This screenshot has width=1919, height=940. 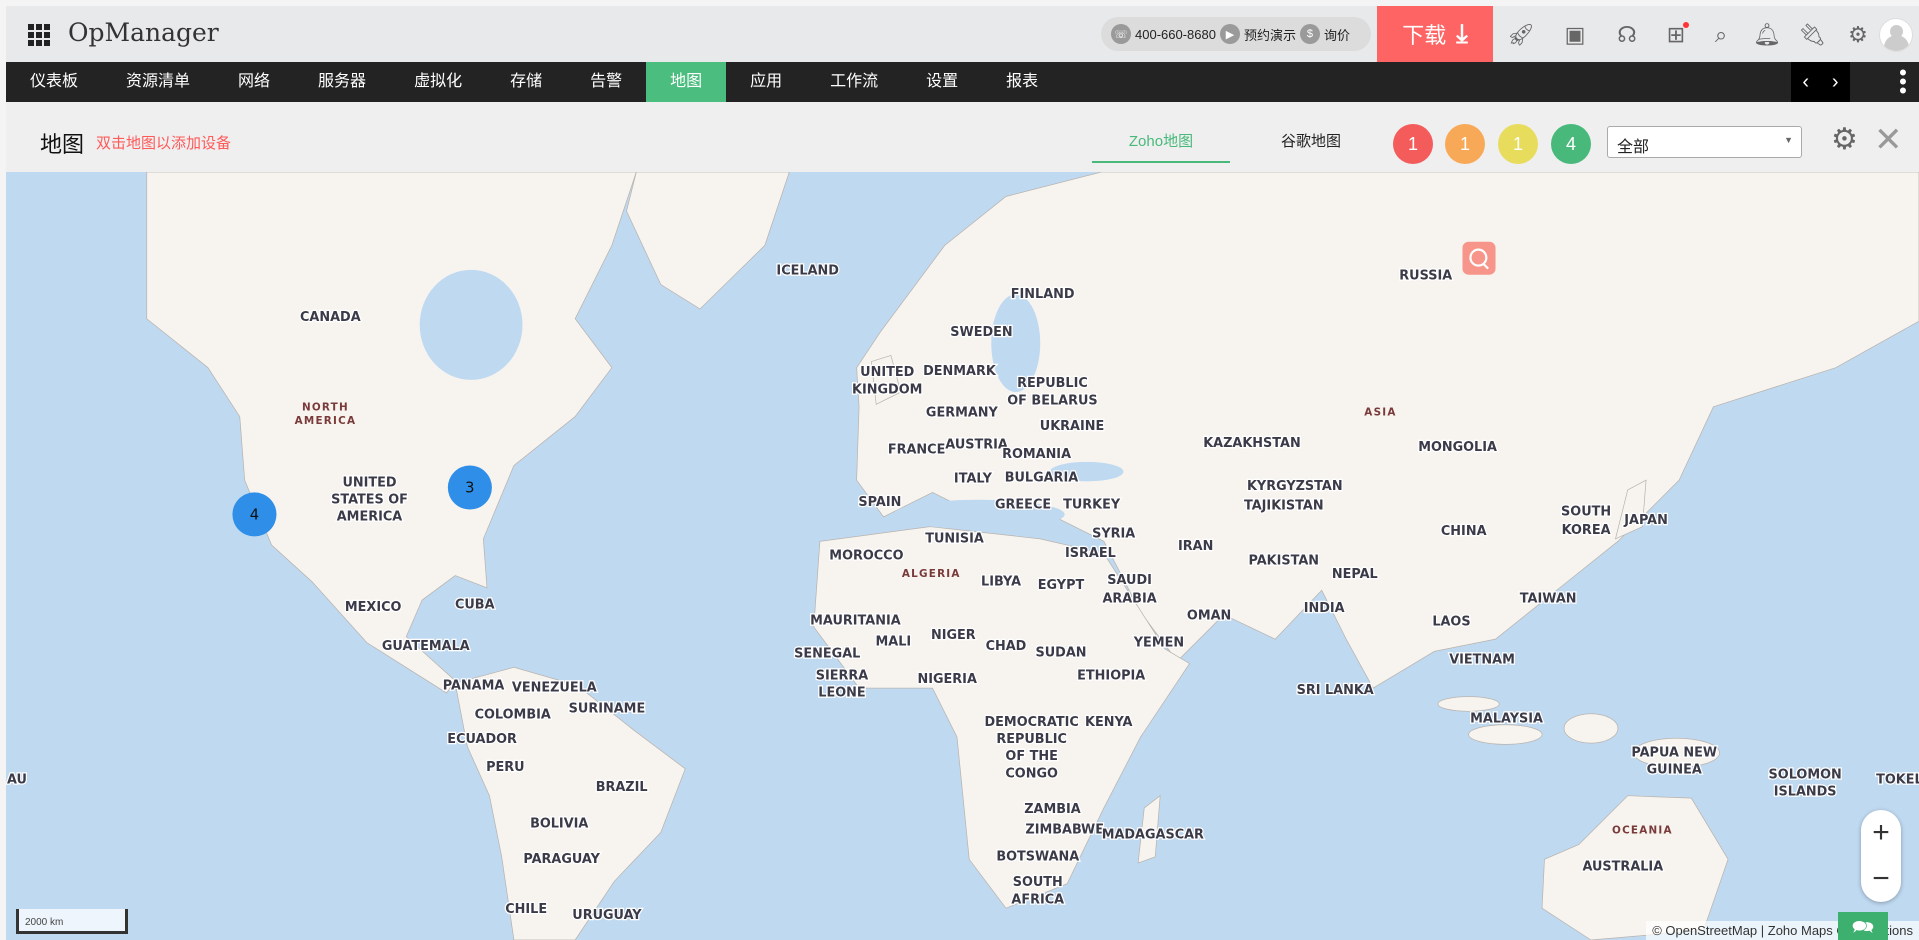 What do you see at coordinates (17, 779) in the screenshot?
I see `map-label: AU` at bounding box center [17, 779].